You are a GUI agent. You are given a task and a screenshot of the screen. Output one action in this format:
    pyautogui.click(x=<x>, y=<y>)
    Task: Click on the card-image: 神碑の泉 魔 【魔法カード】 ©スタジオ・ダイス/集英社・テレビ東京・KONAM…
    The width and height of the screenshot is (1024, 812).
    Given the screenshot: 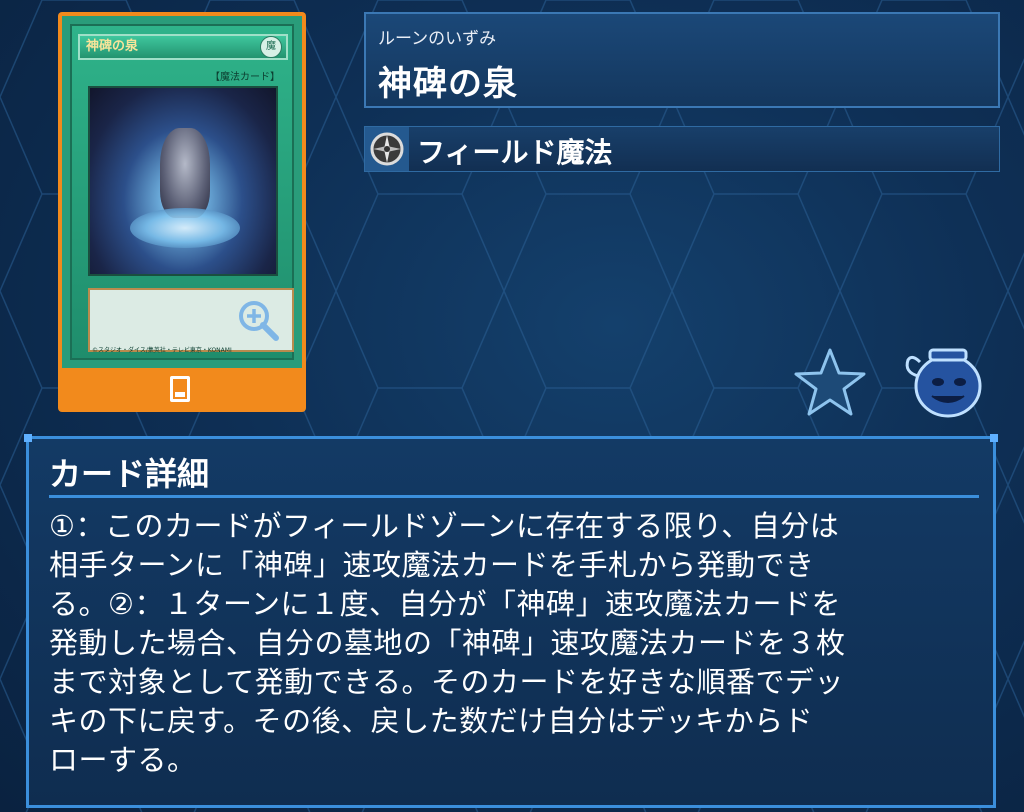 What is the action you would take?
    pyautogui.click(x=182, y=192)
    